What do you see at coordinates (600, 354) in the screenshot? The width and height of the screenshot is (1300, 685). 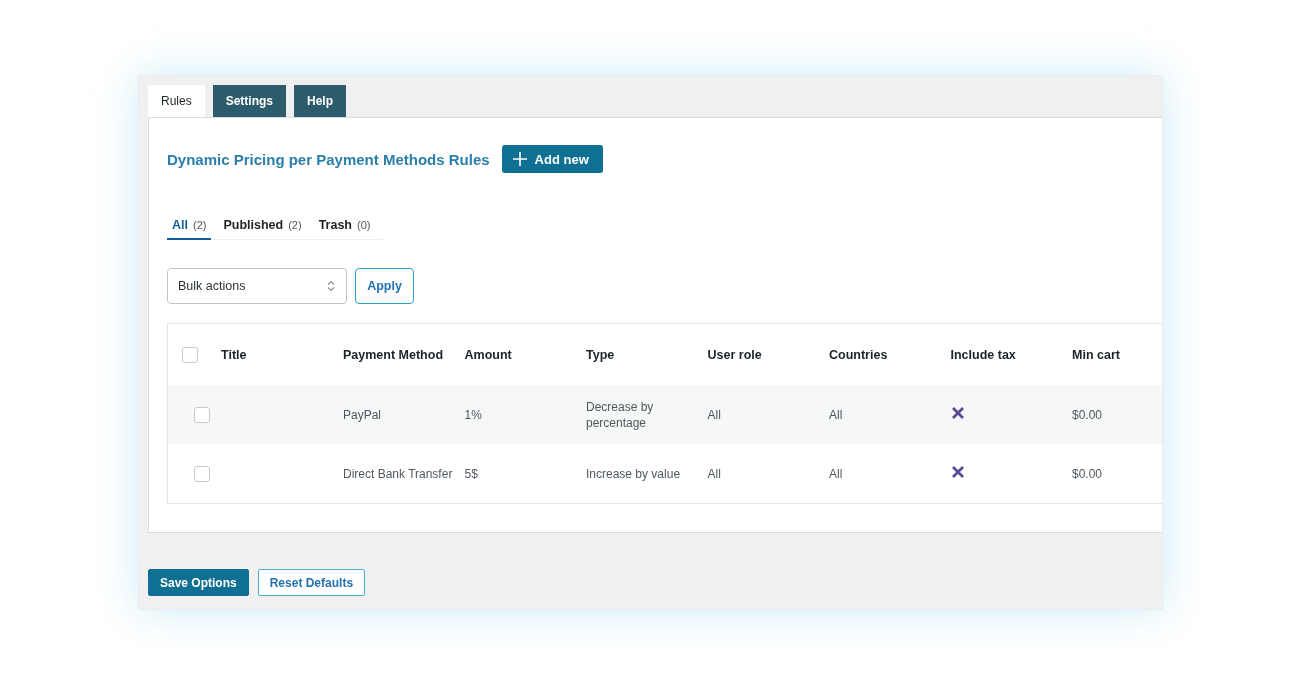 I see `column-header: Type` at bounding box center [600, 354].